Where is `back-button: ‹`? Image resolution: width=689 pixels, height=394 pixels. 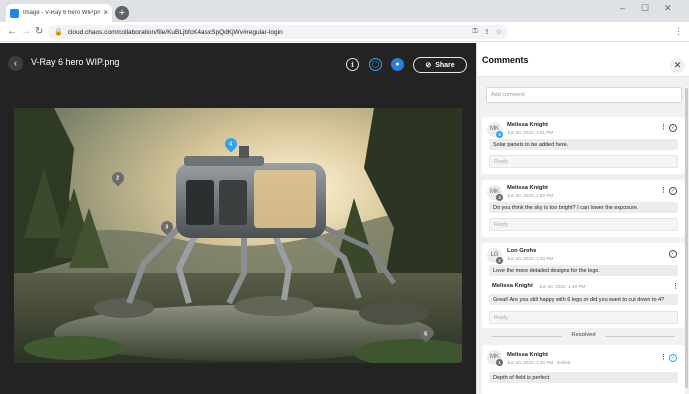
back-button: ‹ is located at coordinates (15, 63).